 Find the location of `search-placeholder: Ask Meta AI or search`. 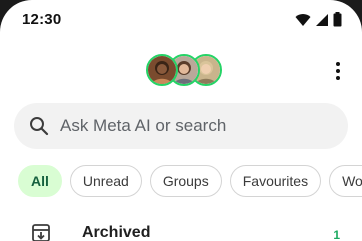

search-placeholder: Ask Meta AI or search is located at coordinates (143, 125).